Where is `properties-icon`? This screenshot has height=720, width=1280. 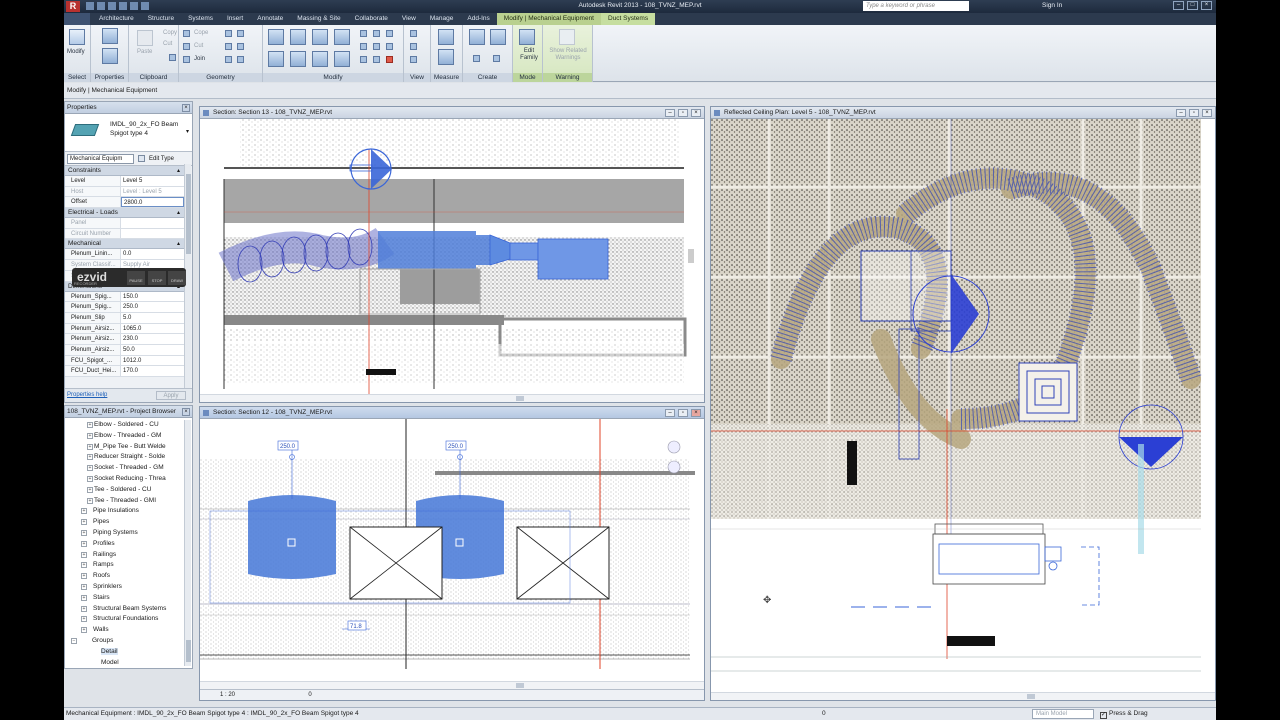 properties-icon is located at coordinates (110, 56).